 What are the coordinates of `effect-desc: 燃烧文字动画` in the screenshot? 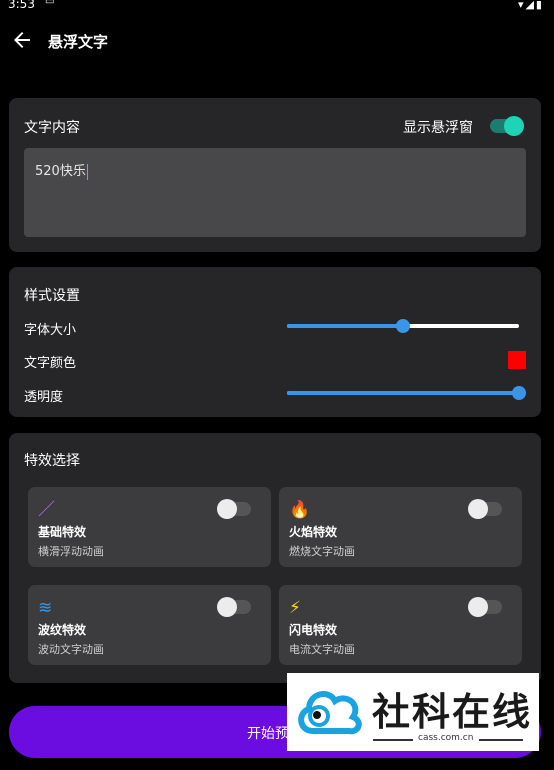 It's located at (322, 551).